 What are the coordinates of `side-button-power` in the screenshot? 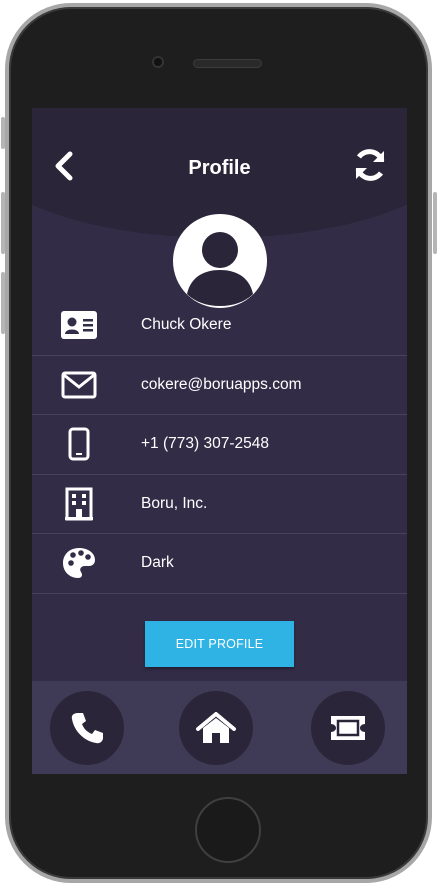 It's located at (435, 223).